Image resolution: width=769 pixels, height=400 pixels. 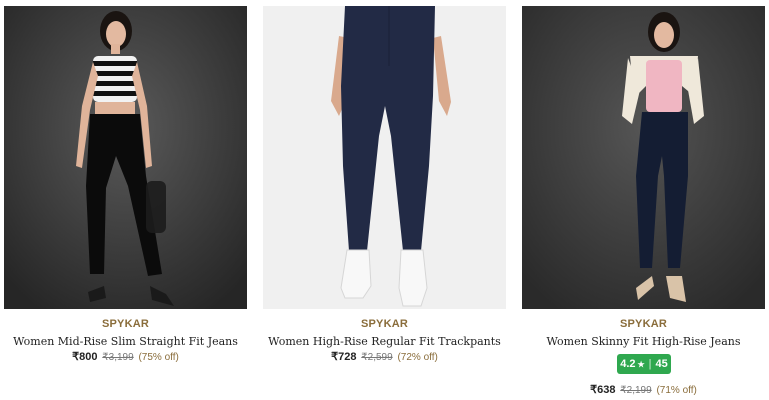 I want to click on price-row: ₹728 ₹2,599 (72% off), so click(x=384, y=356).